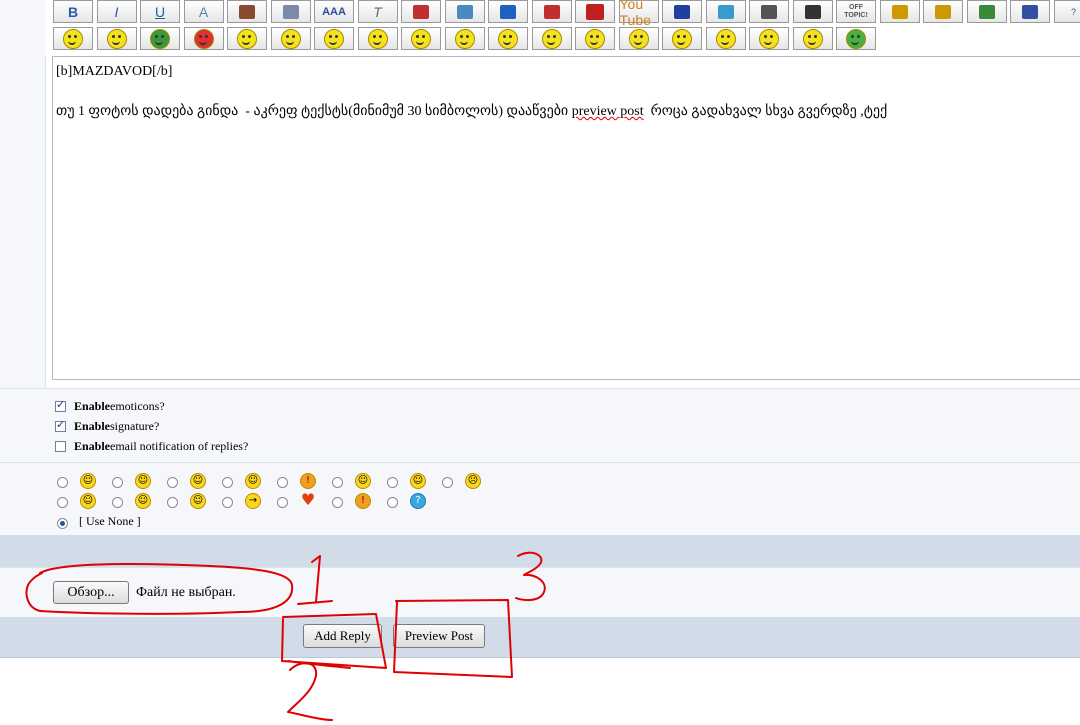 The height and width of the screenshot is (725, 1080). I want to click on red-annotations, so click(285, 636).